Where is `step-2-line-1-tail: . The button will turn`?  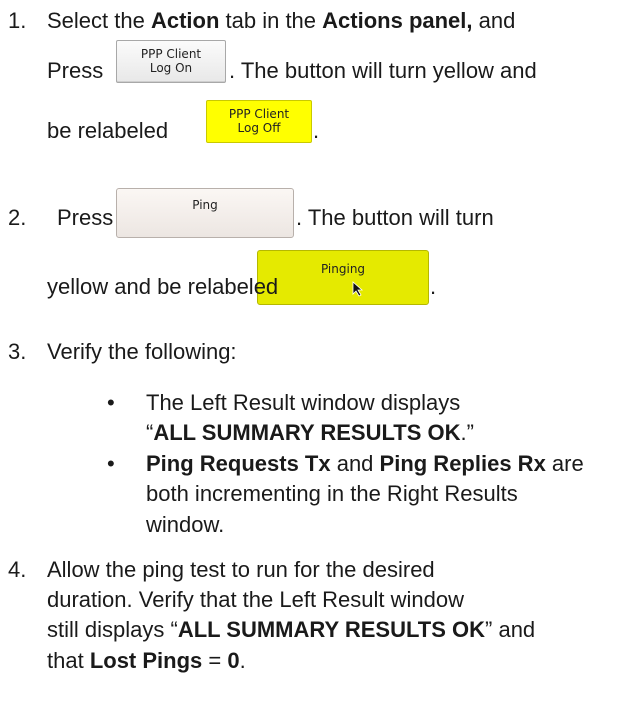 step-2-line-1-tail: . The button will turn is located at coordinates (395, 217).